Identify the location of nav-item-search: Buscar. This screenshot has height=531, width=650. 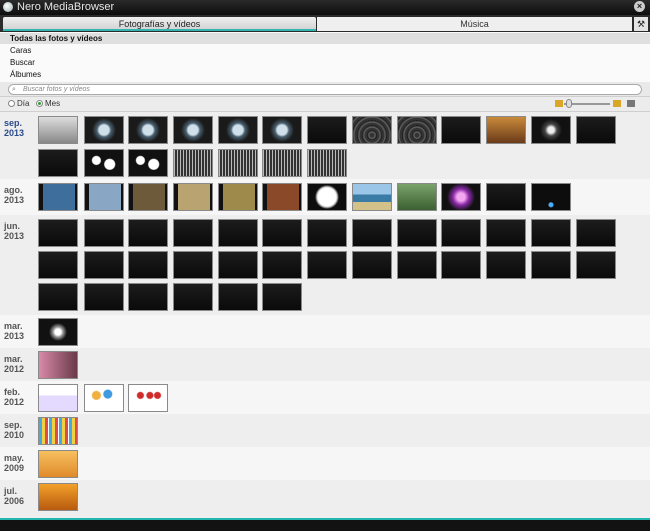
(22, 62).